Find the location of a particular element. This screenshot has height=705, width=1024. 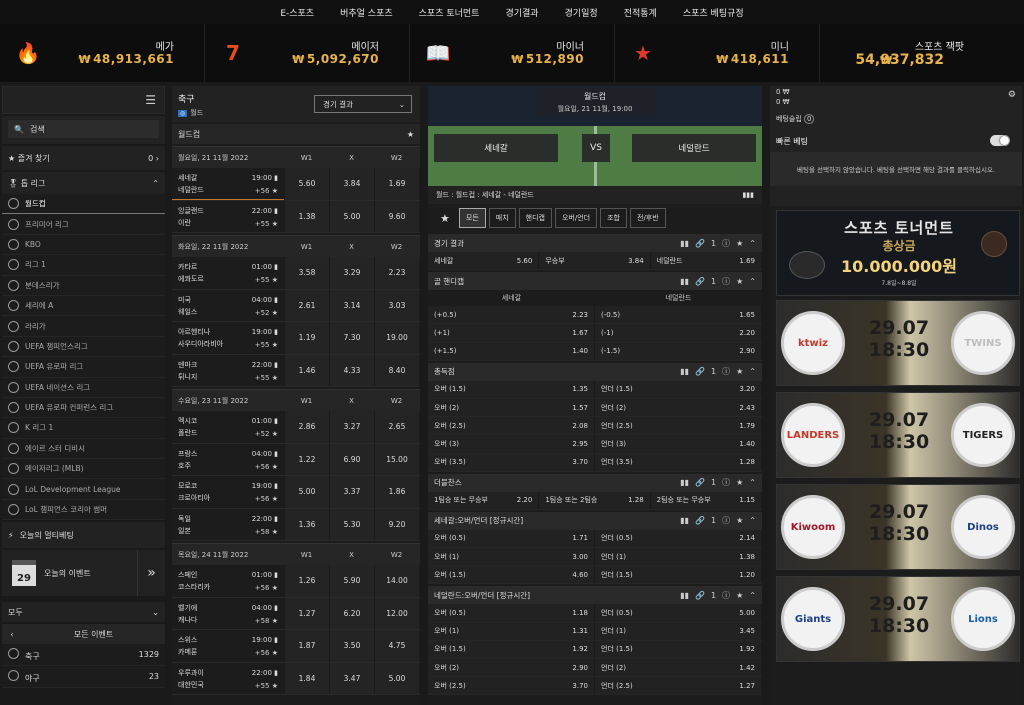

odds-button: 3.84 is located at coordinates (351, 184).